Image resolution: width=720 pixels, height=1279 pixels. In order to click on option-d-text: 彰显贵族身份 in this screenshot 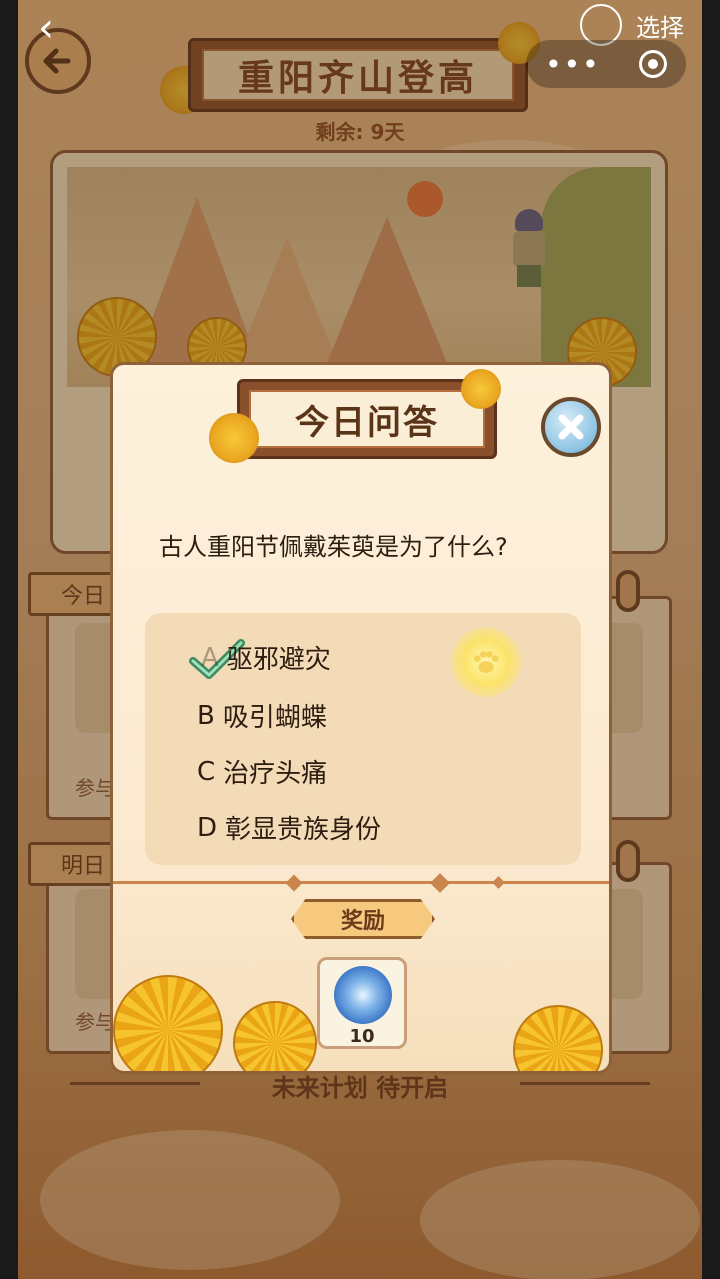, I will do `click(303, 830)`.